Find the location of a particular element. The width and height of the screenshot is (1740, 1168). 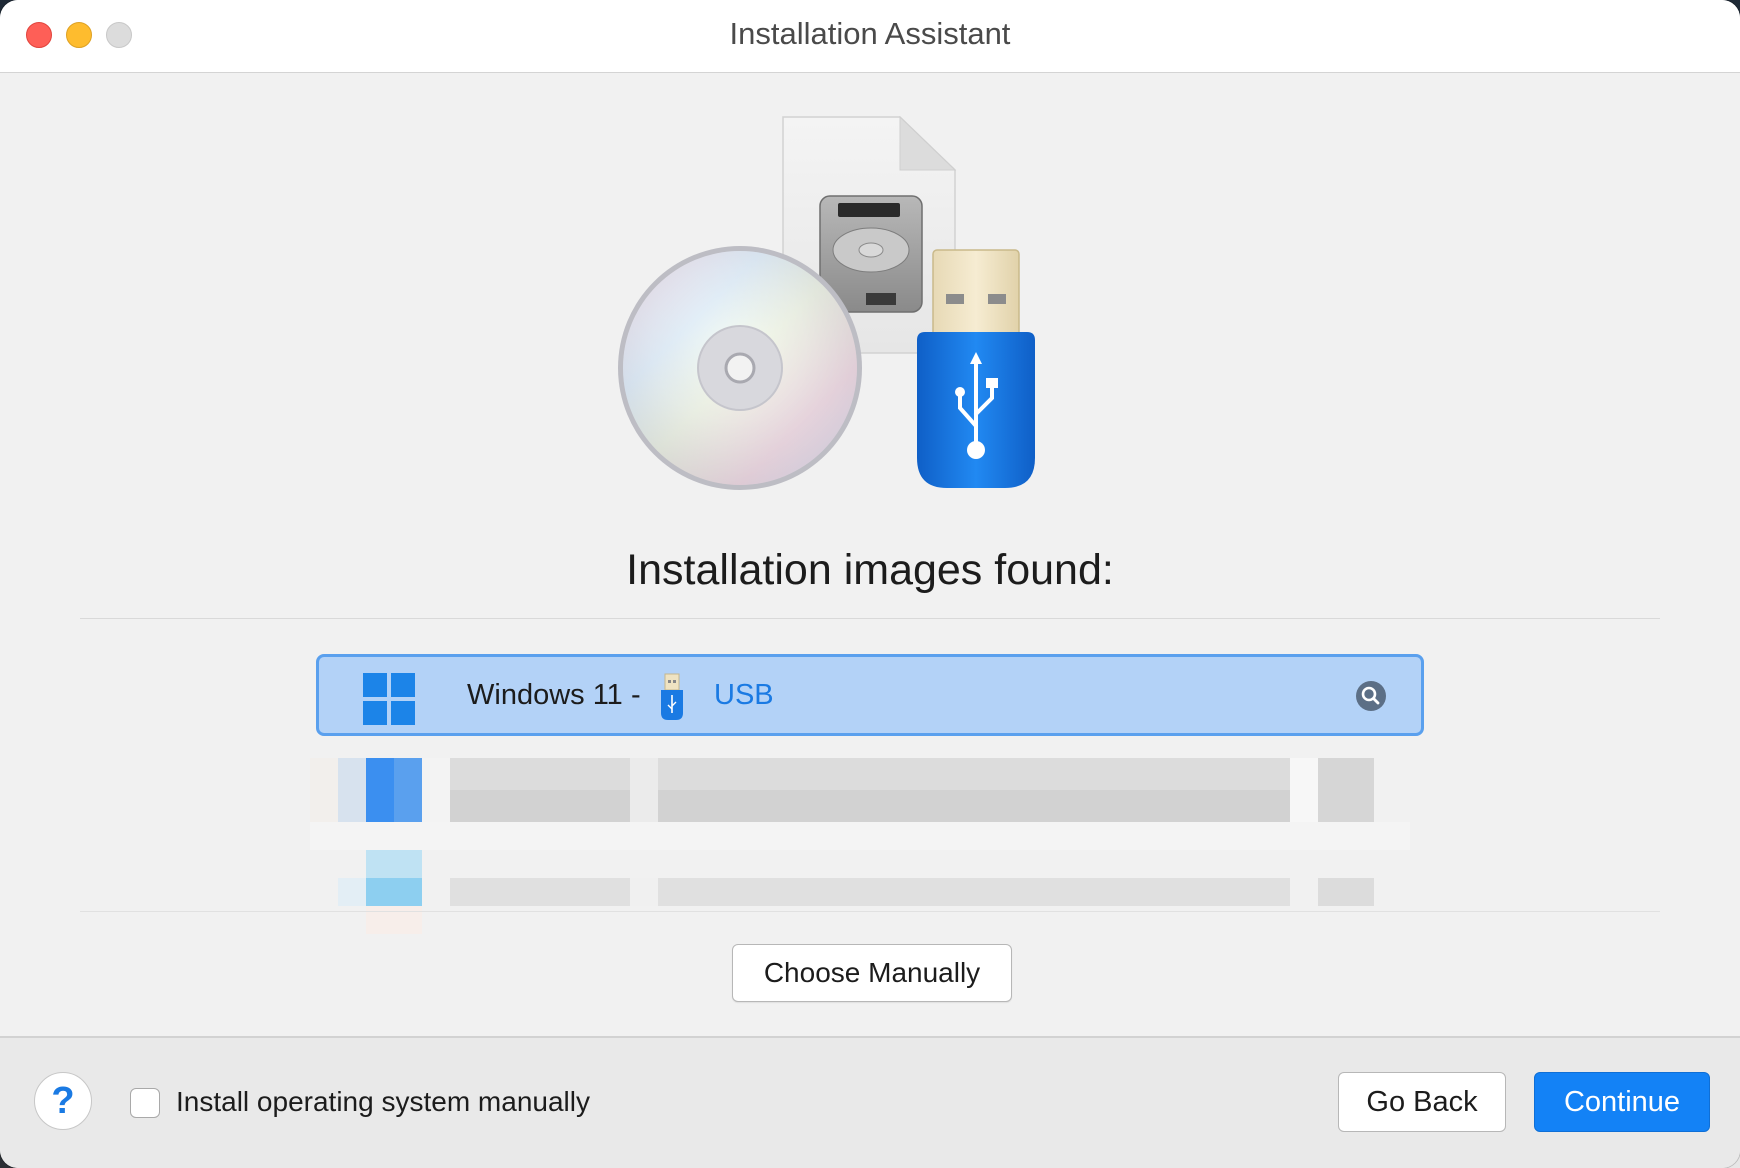

title-bar: Installation Assistant is located at coordinates (870, 36).